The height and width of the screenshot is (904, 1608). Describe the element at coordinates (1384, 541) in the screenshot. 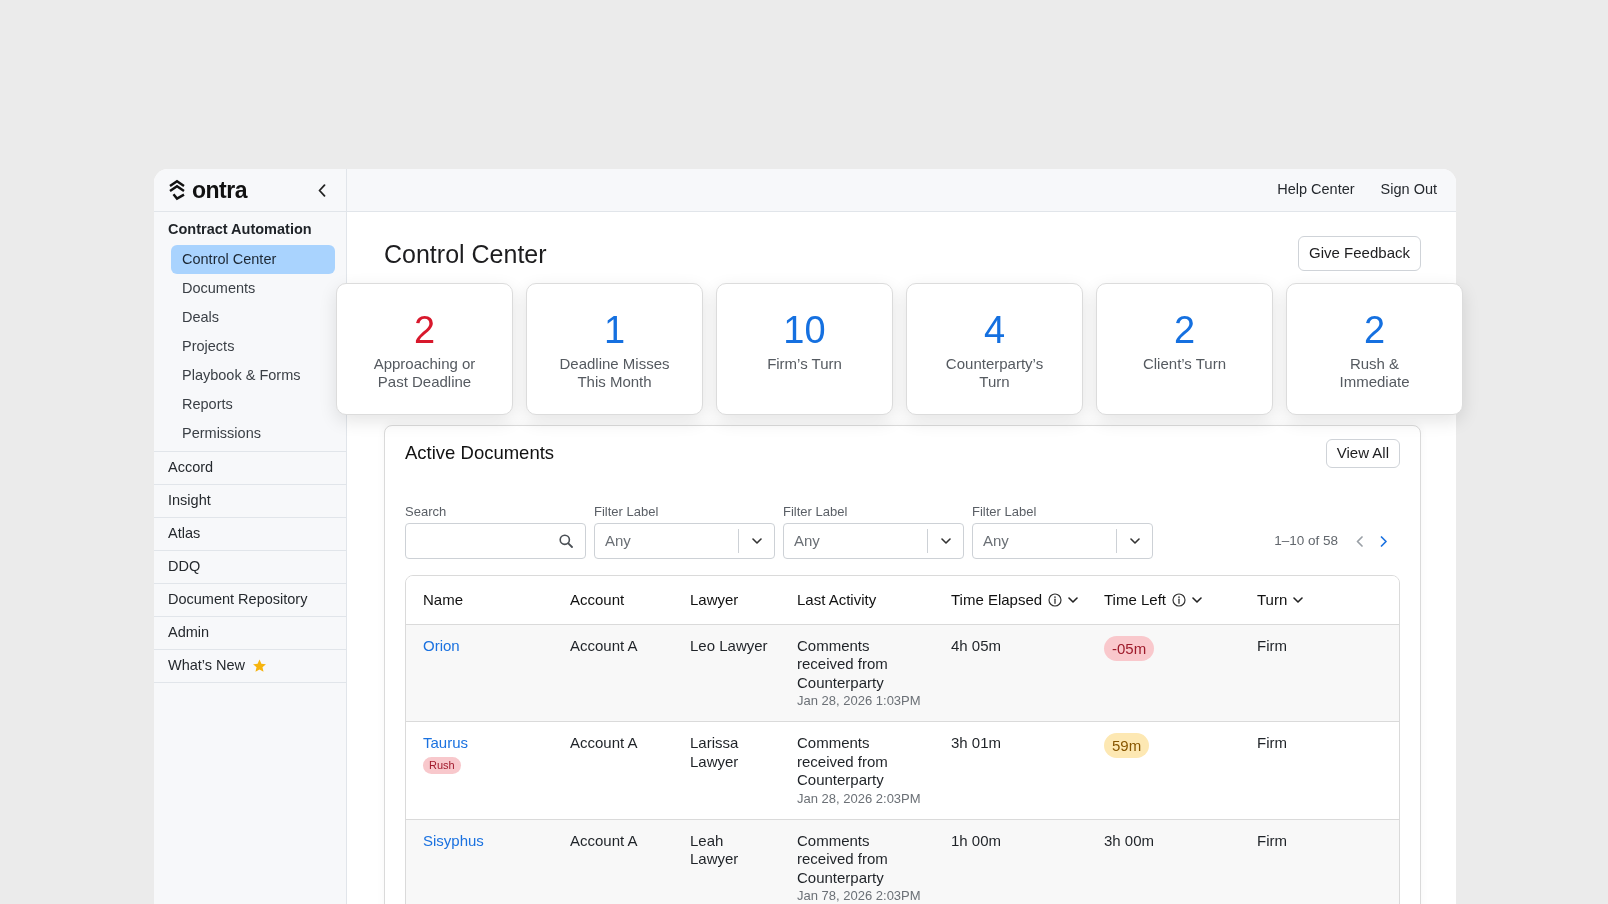

I see `chevron-right-icon` at that location.